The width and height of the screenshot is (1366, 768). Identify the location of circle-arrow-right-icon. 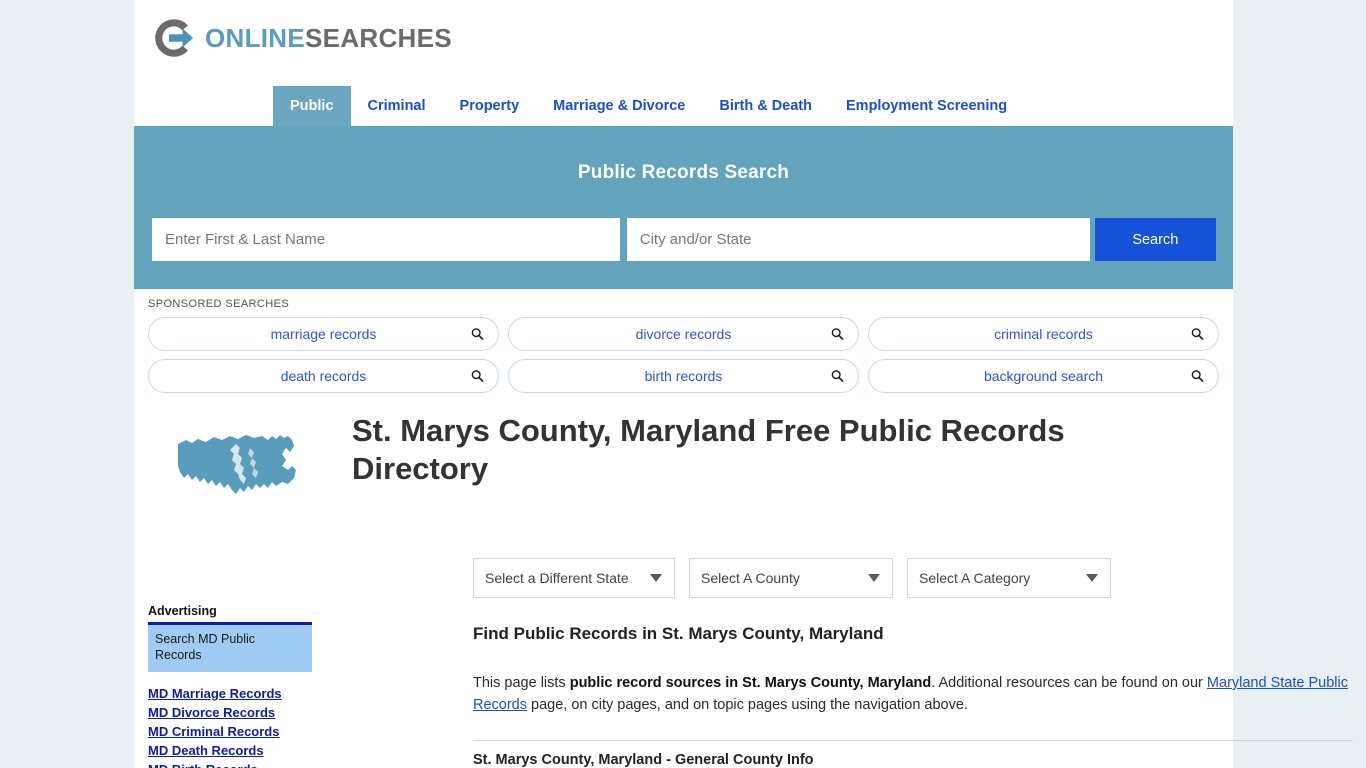
(174, 38).